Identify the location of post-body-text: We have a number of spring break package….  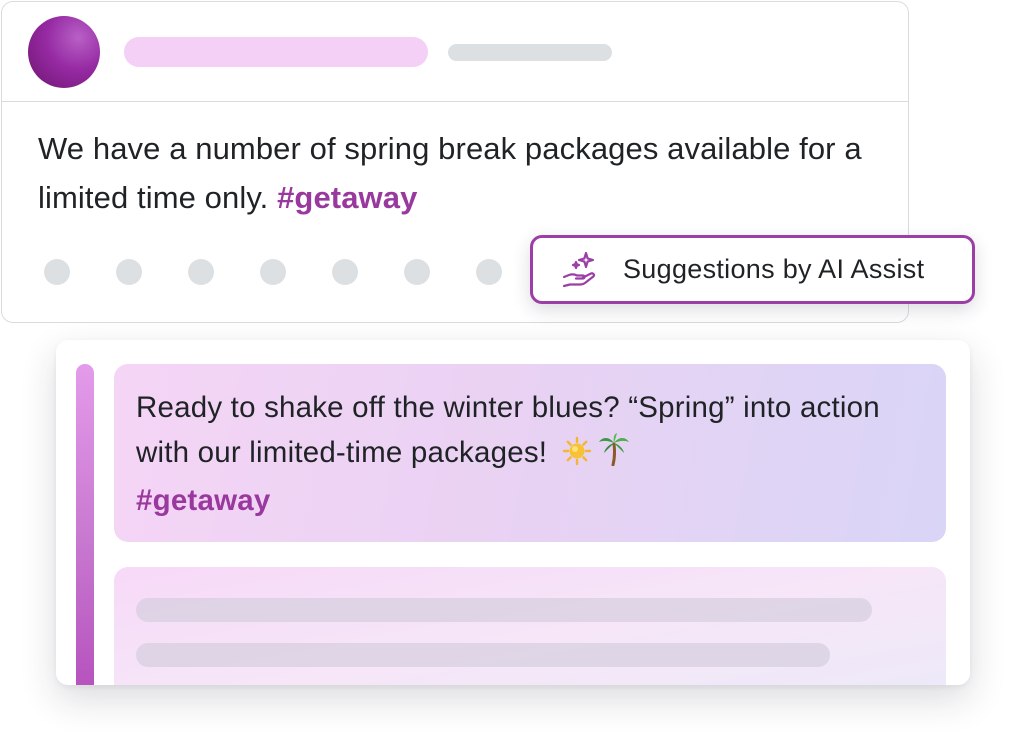
(450, 173).